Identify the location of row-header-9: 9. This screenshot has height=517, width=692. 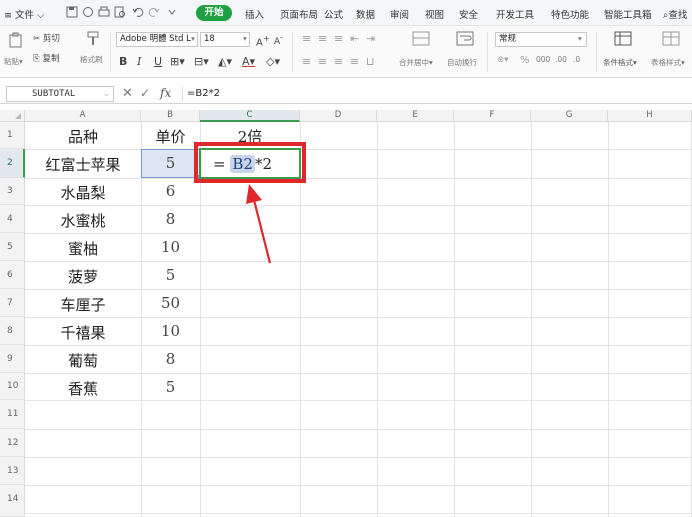
(12, 359).